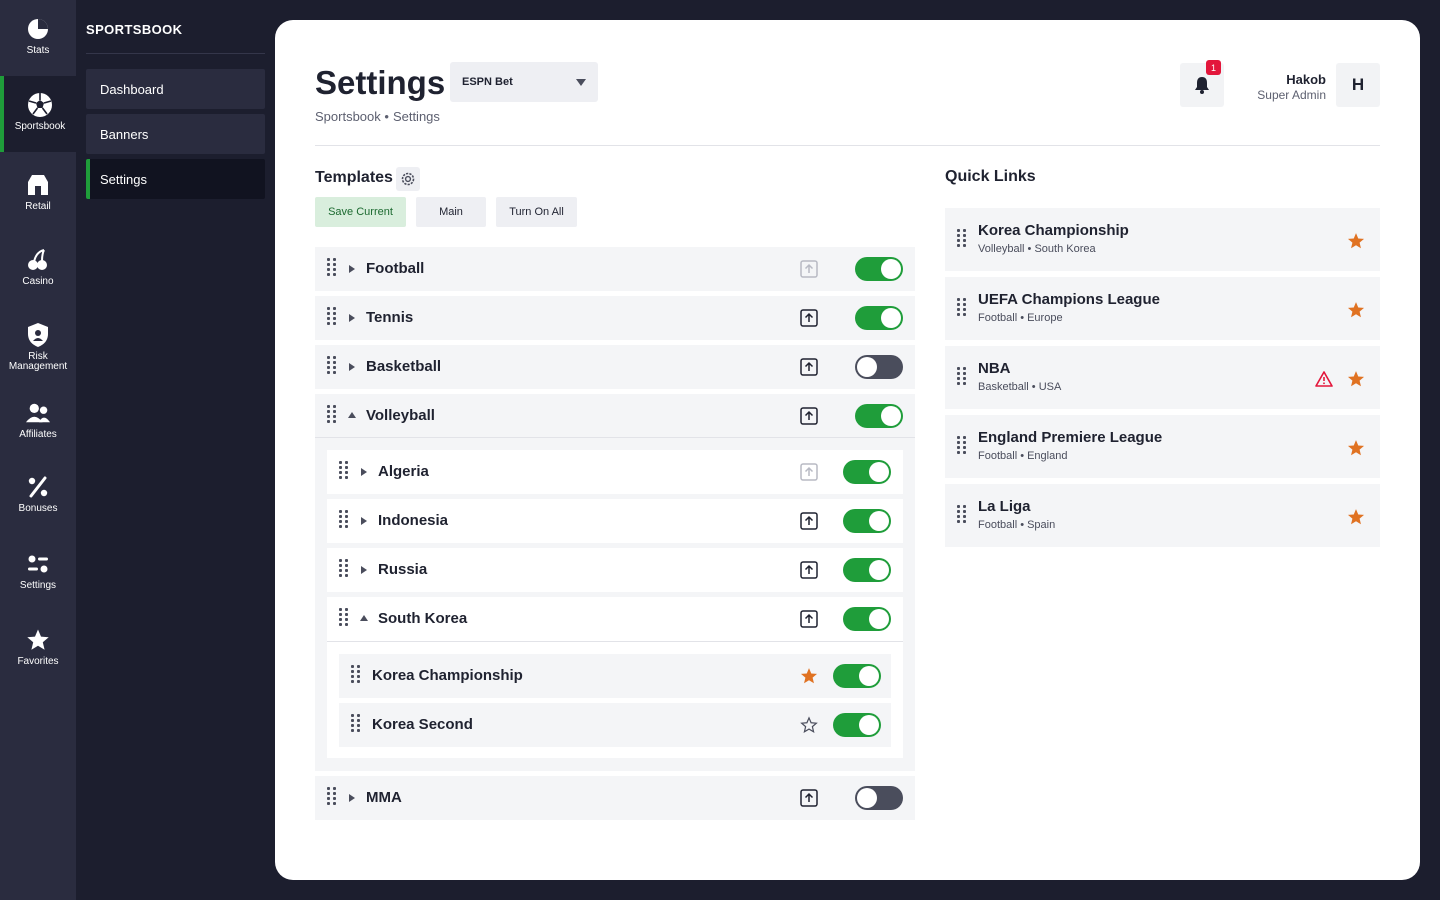 Image resolution: width=1440 pixels, height=900 pixels. I want to click on country-row-south-korea: South Korea, so click(615, 619).